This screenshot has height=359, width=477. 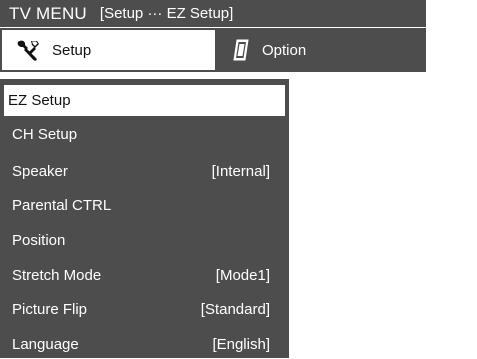 What do you see at coordinates (62, 205) in the screenshot?
I see `menu-item-label: Parental CTRL` at bounding box center [62, 205].